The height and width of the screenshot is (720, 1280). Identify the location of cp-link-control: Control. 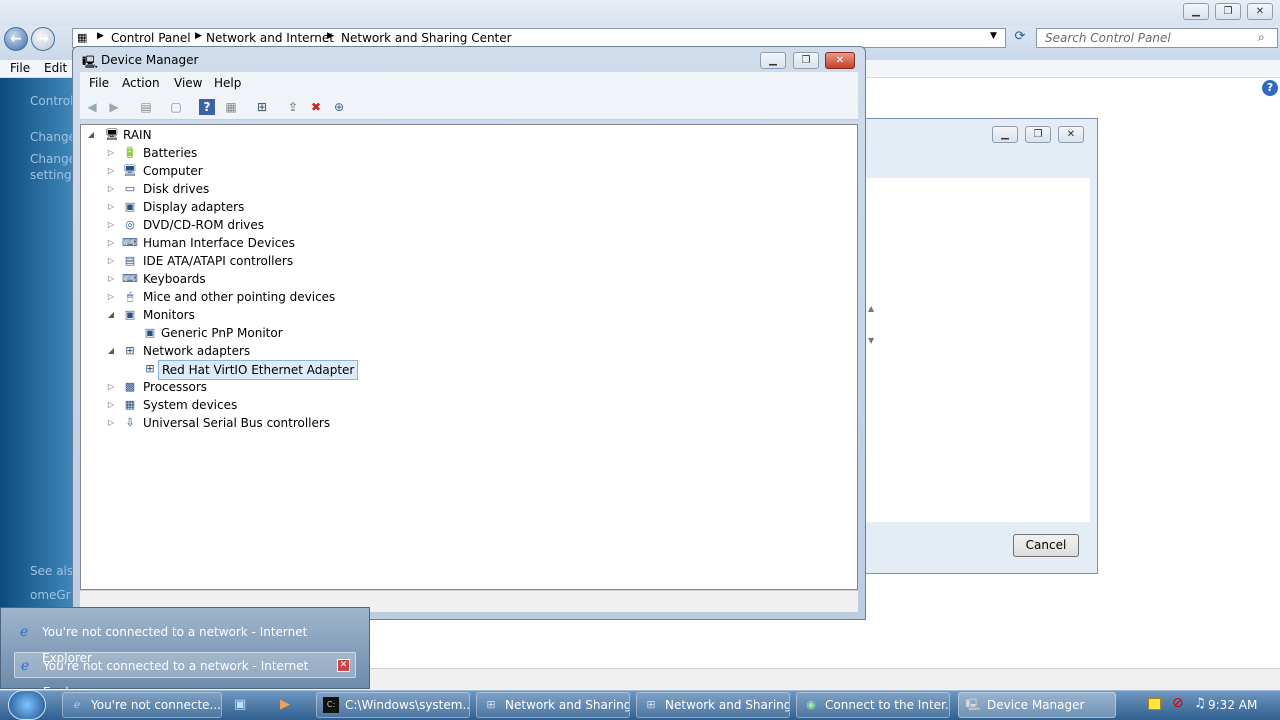
(51, 101).